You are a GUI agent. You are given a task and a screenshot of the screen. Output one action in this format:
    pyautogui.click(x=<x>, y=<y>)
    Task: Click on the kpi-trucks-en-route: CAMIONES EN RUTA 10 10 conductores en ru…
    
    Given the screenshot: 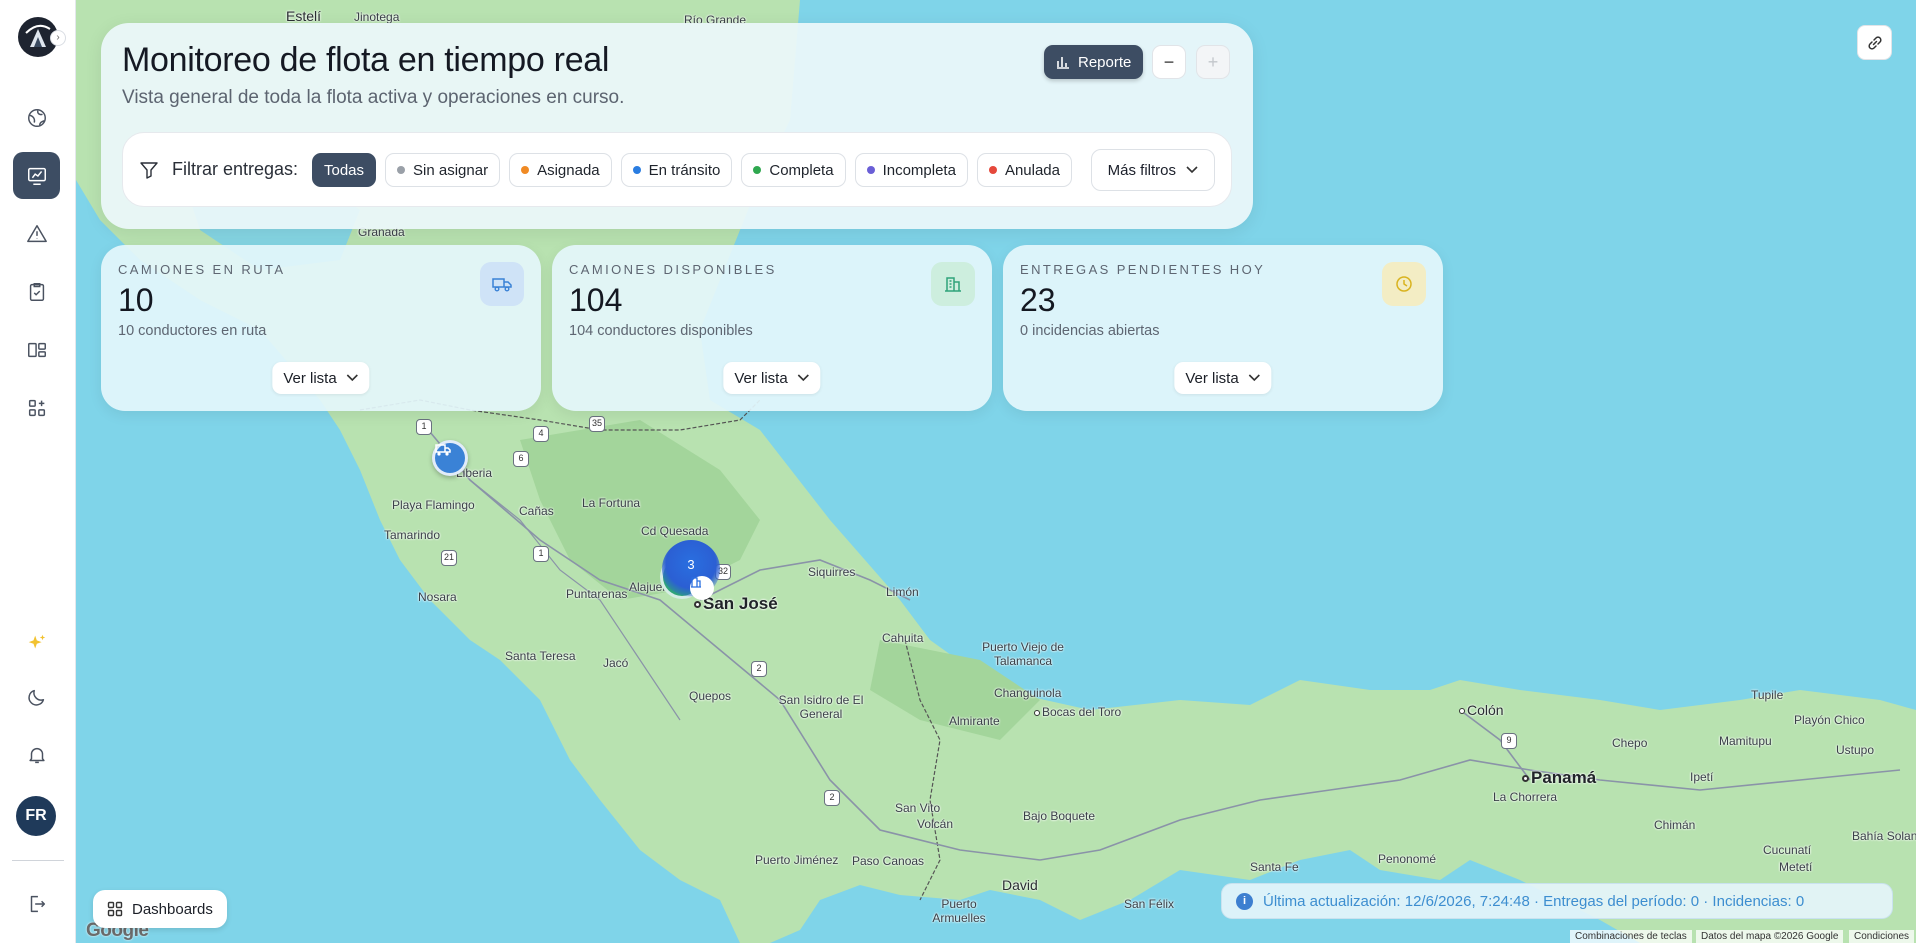 What is the action you would take?
    pyautogui.click(x=321, y=328)
    